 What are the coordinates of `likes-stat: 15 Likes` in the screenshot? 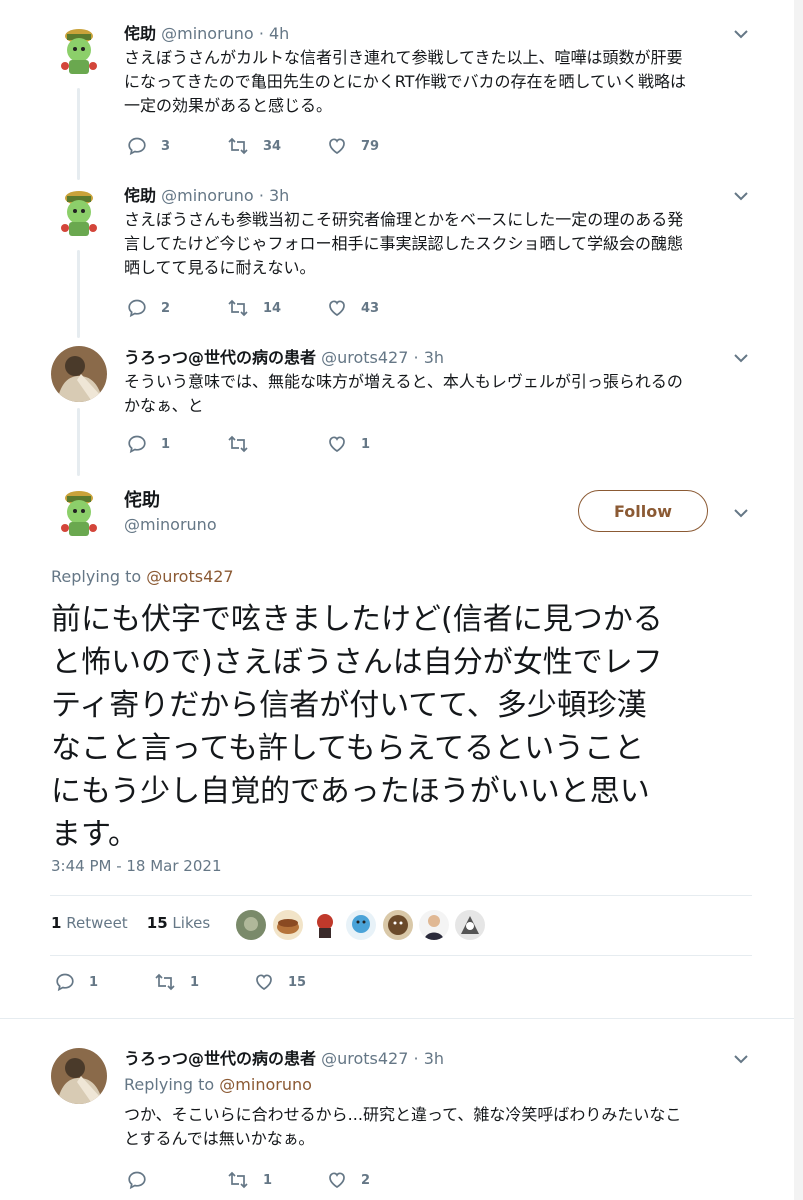 It's located at (178, 923).